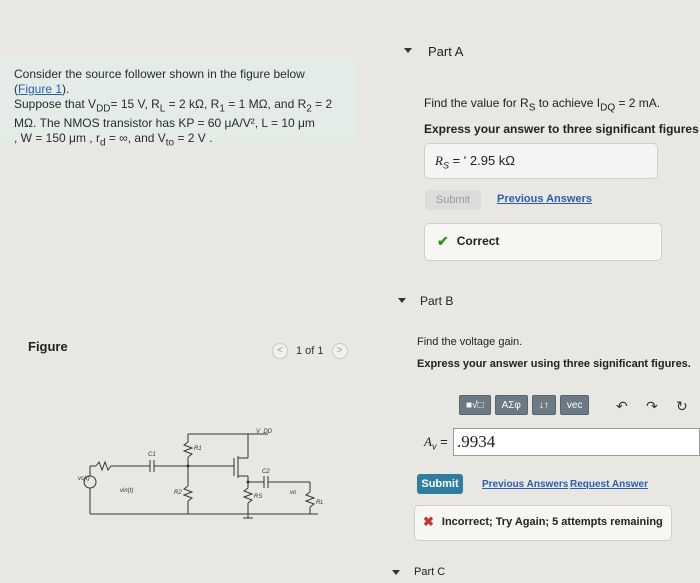  What do you see at coordinates (574, 405) in the screenshot?
I see `vector-button: vec` at bounding box center [574, 405].